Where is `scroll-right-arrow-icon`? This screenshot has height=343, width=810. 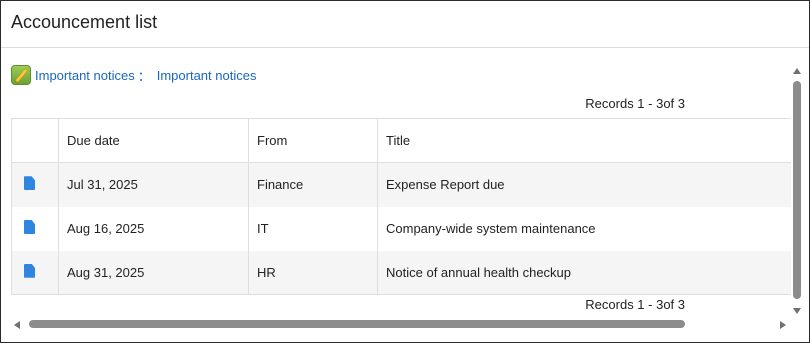
scroll-right-arrow-icon is located at coordinates (783, 325).